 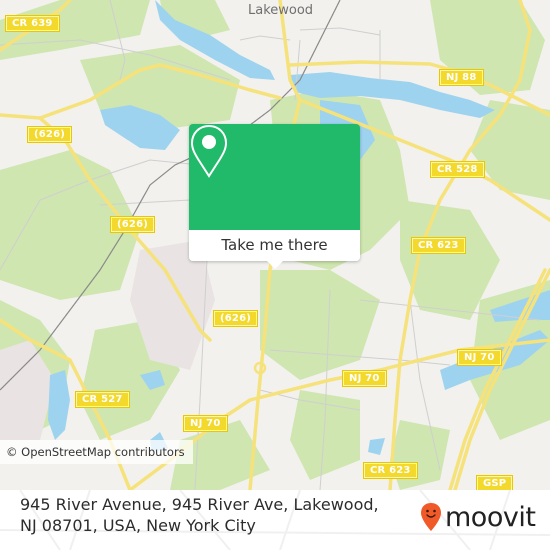 I want to click on moovit-smiley-pin-icon, so click(x=431, y=517).